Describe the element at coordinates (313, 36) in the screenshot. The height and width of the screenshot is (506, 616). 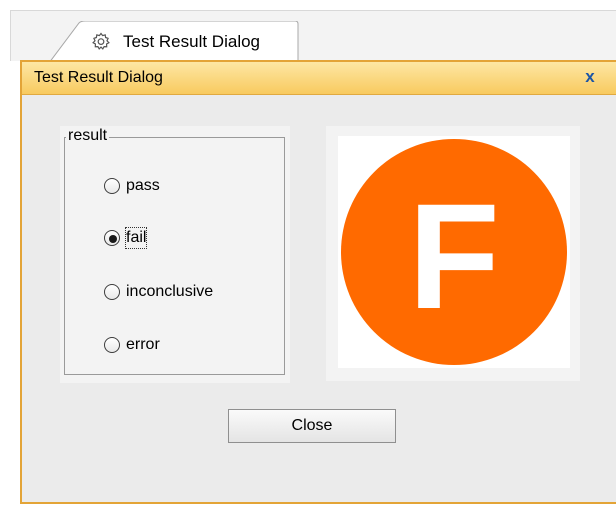
I see `tab-strip: Test Result Dialog` at that location.